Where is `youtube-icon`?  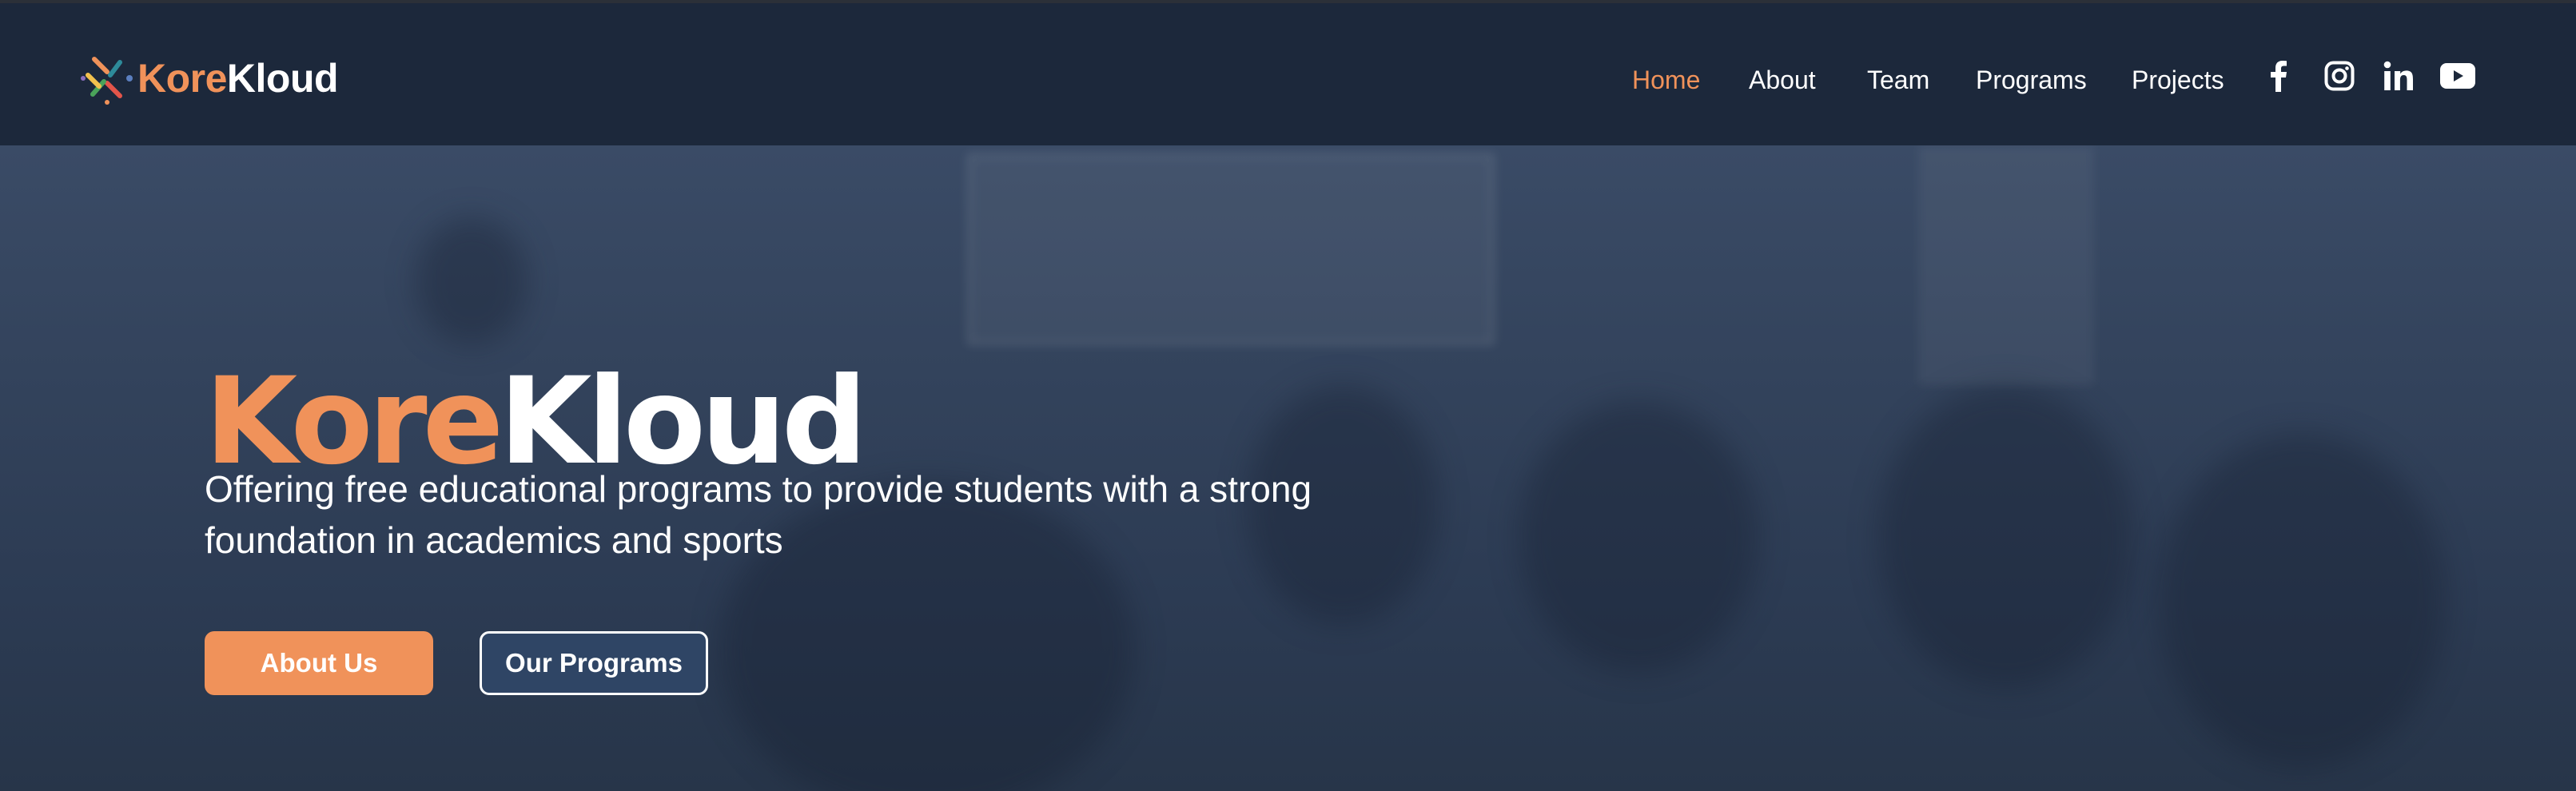 youtube-icon is located at coordinates (2457, 76).